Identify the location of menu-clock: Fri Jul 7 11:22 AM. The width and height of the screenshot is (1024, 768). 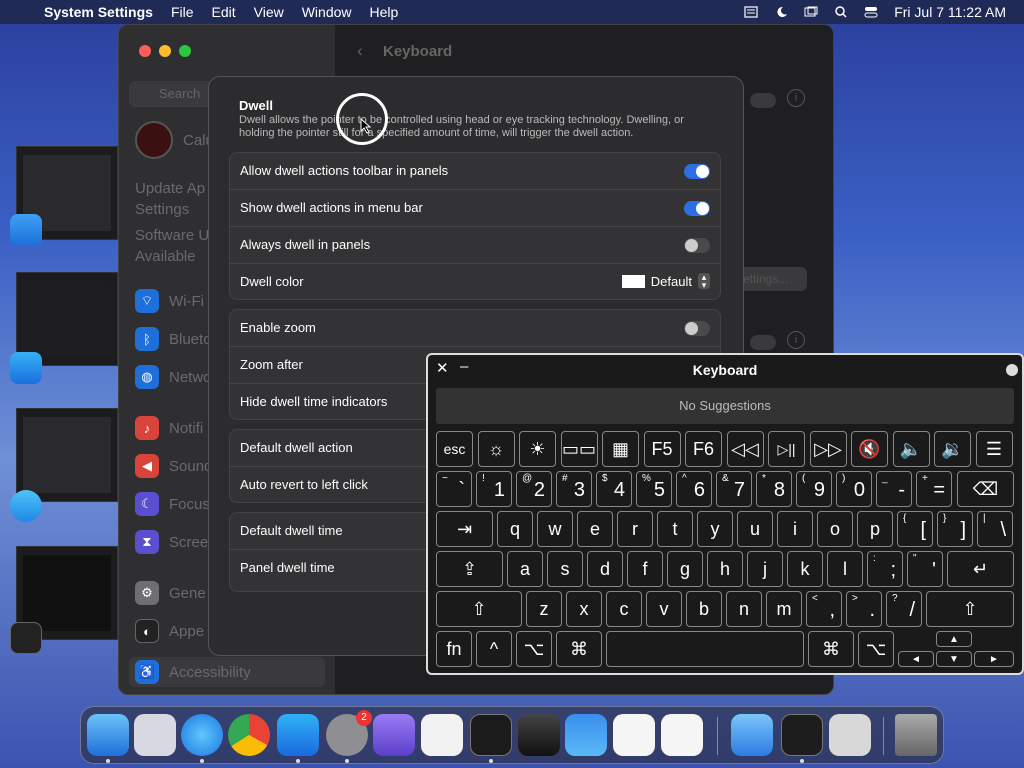
(950, 12).